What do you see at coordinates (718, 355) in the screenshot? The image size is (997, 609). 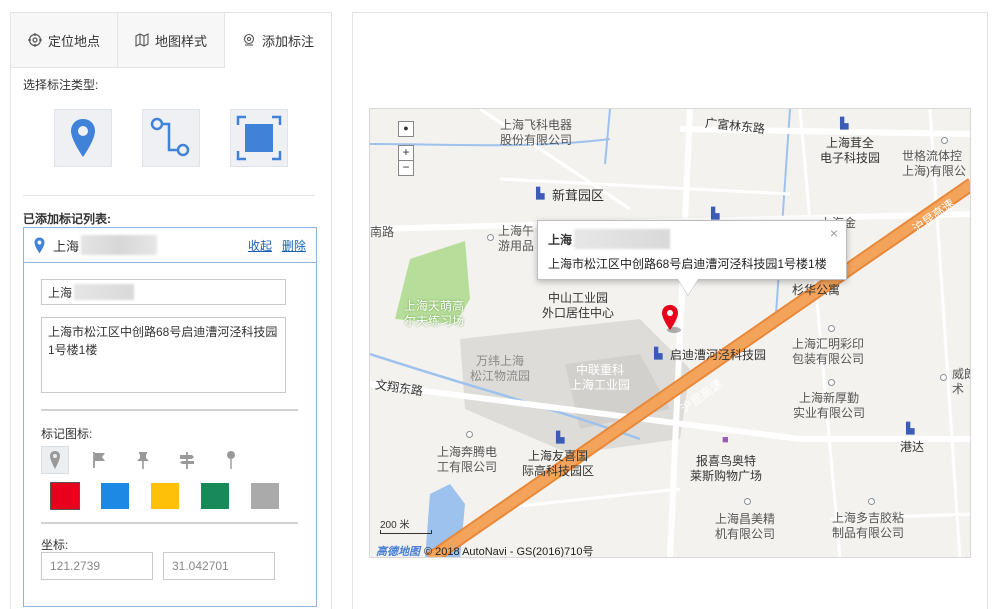 I see `map-label: 启迪漕河泾科技园` at bounding box center [718, 355].